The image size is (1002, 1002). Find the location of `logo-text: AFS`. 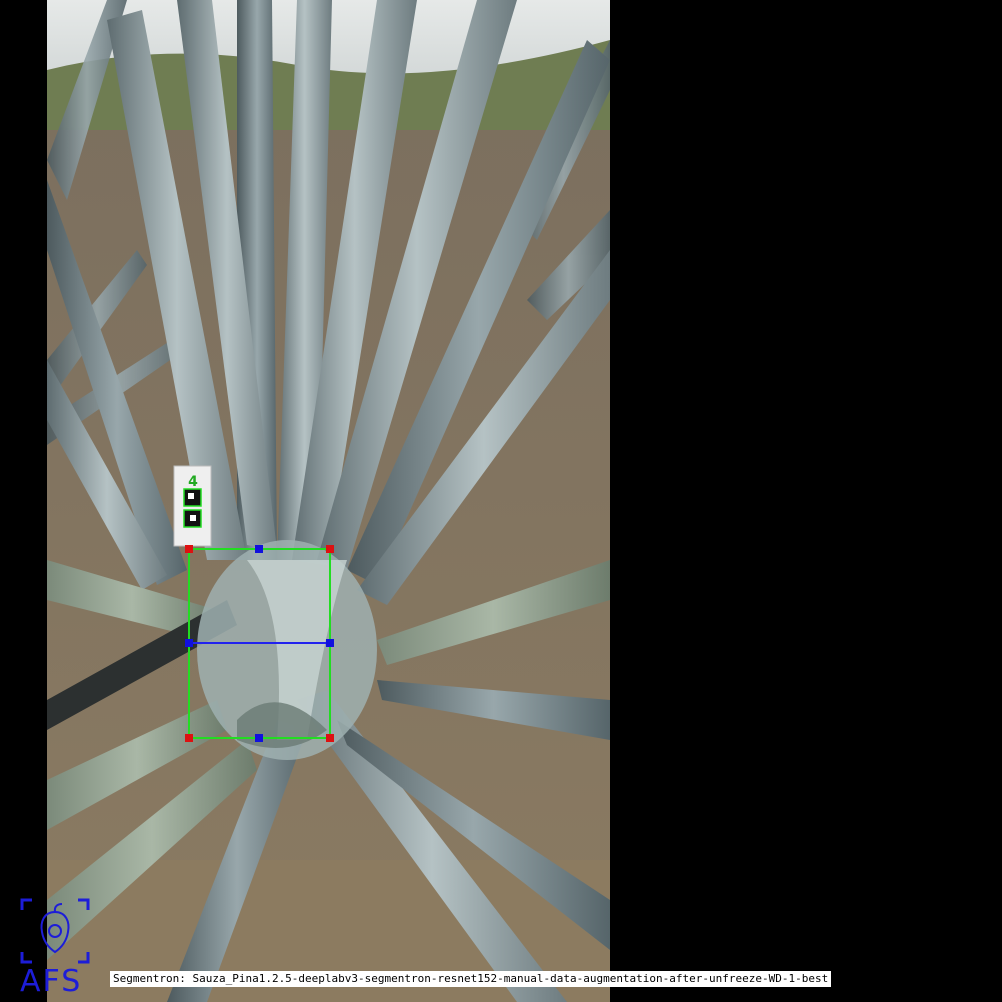

logo-text: AFS is located at coordinates (51, 981).